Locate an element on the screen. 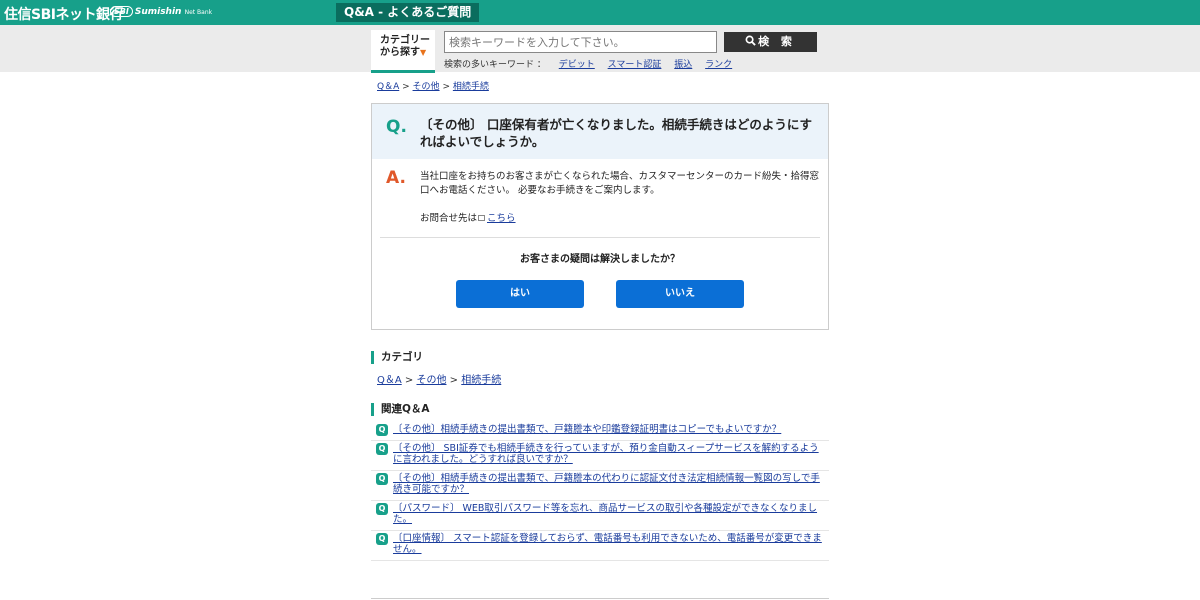 This screenshot has width=1200, height=600. keyword-link-rank: ランク is located at coordinates (718, 65).